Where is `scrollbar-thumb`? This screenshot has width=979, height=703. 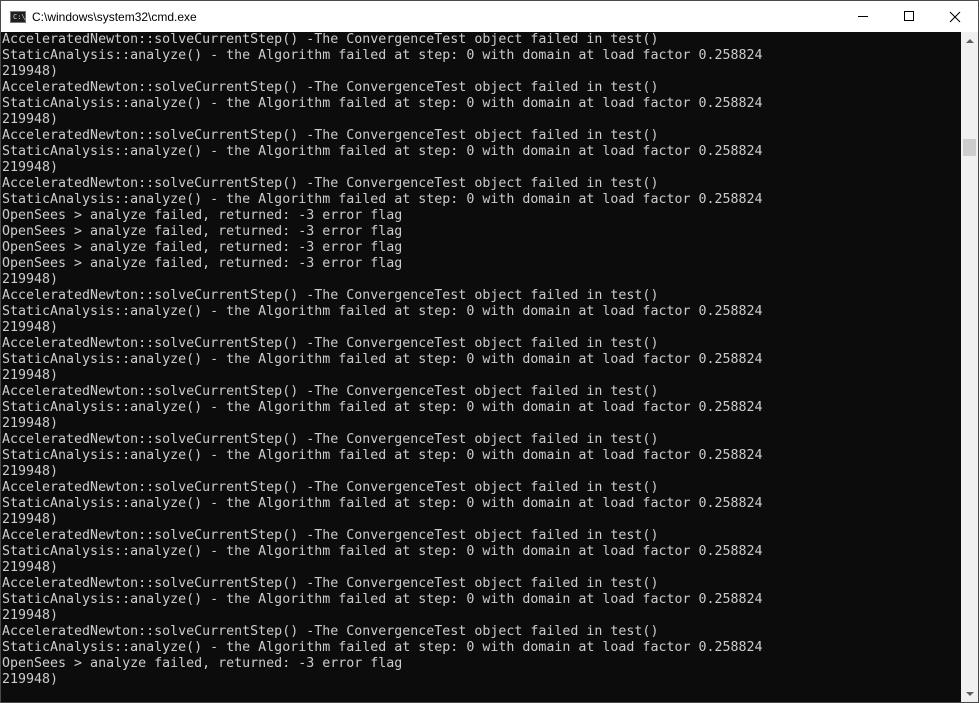 scrollbar-thumb is located at coordinates (969, 147).